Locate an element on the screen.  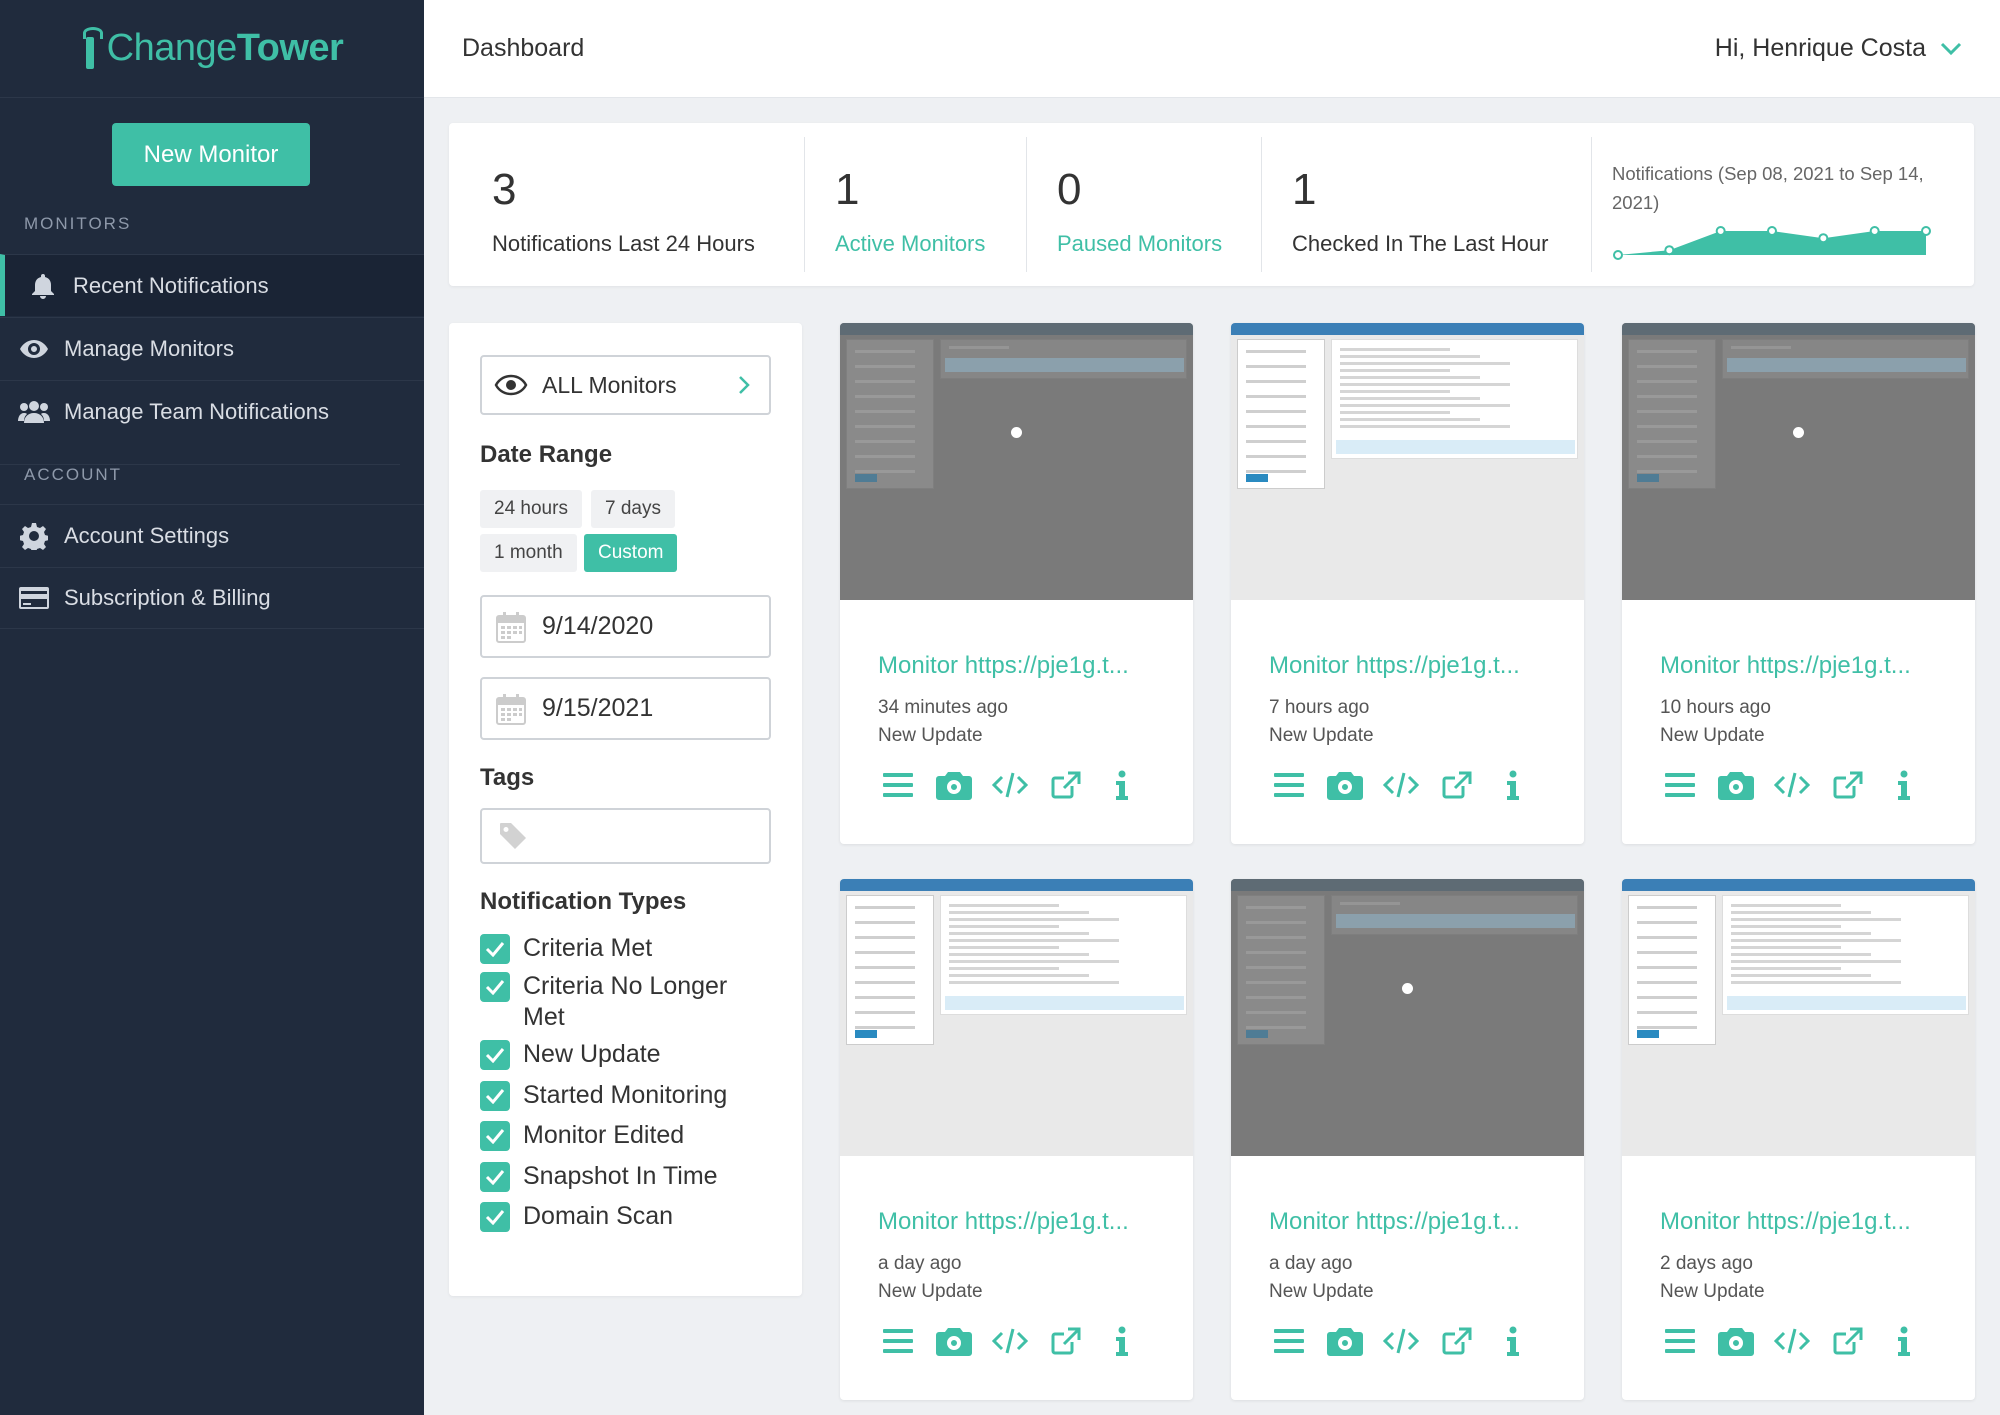
filter-type-criteria-no-longer-met: Criteria No Longer Met is located at coordinates (621, 1002).